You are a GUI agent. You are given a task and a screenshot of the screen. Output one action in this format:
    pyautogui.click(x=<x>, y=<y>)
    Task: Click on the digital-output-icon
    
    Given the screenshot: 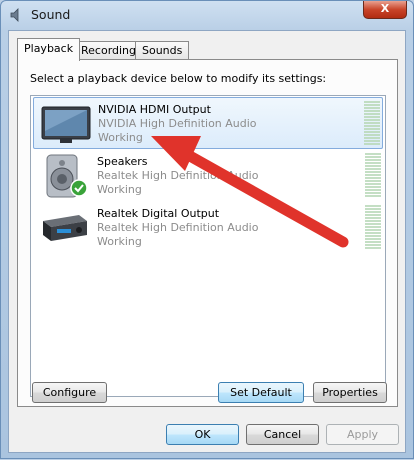 What is the action you would take?
    pyautogui.click(x=65, y=228)
    